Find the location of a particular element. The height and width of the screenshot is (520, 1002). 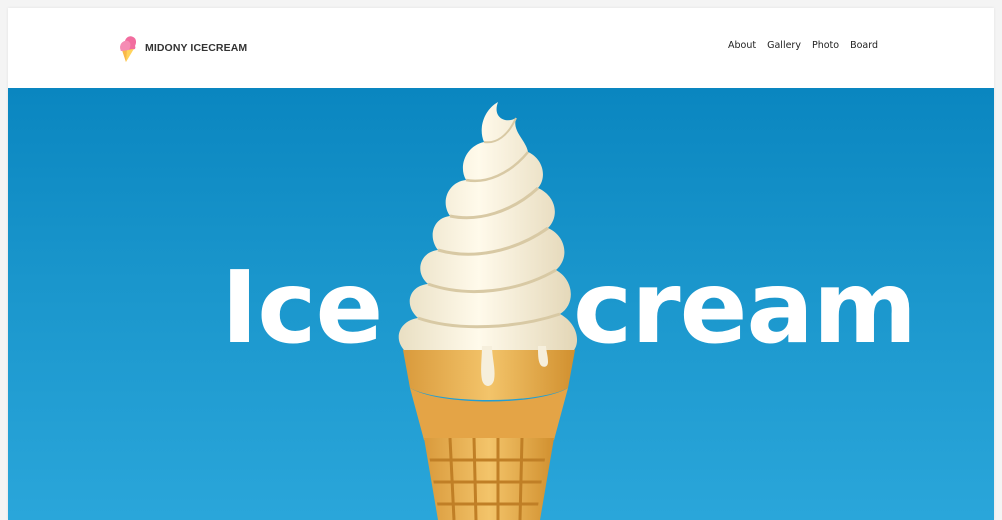

main-nav: About Gallery Photo Board is located at coordinates (803, 45).